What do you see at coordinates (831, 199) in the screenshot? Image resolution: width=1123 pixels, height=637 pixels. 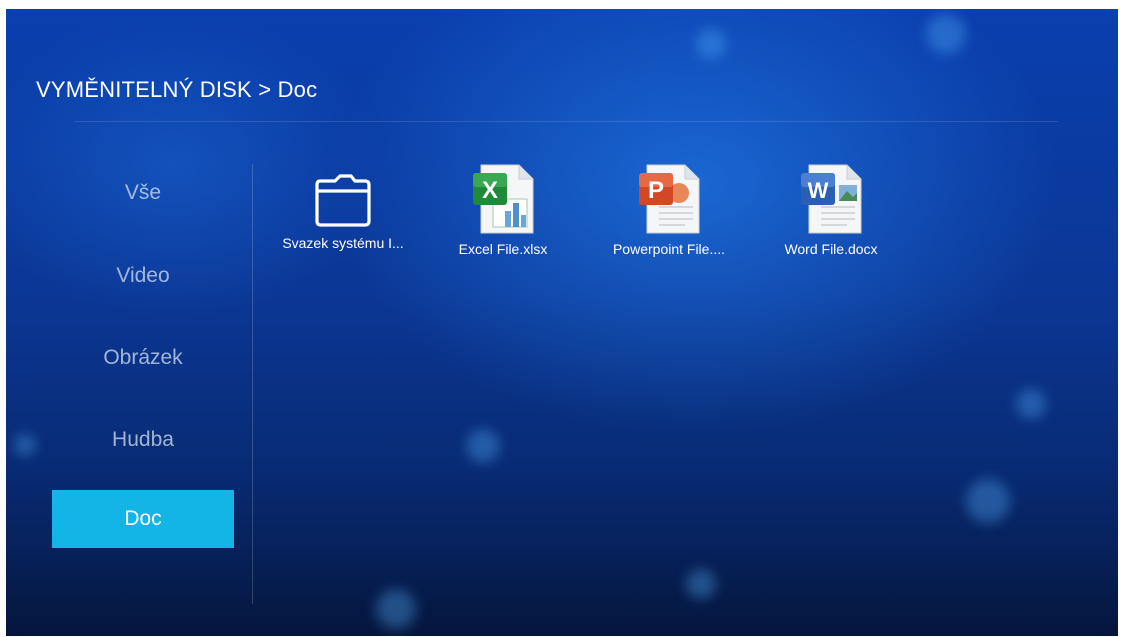 I see `word-file-icon: W` at bounding box center [831, 199].